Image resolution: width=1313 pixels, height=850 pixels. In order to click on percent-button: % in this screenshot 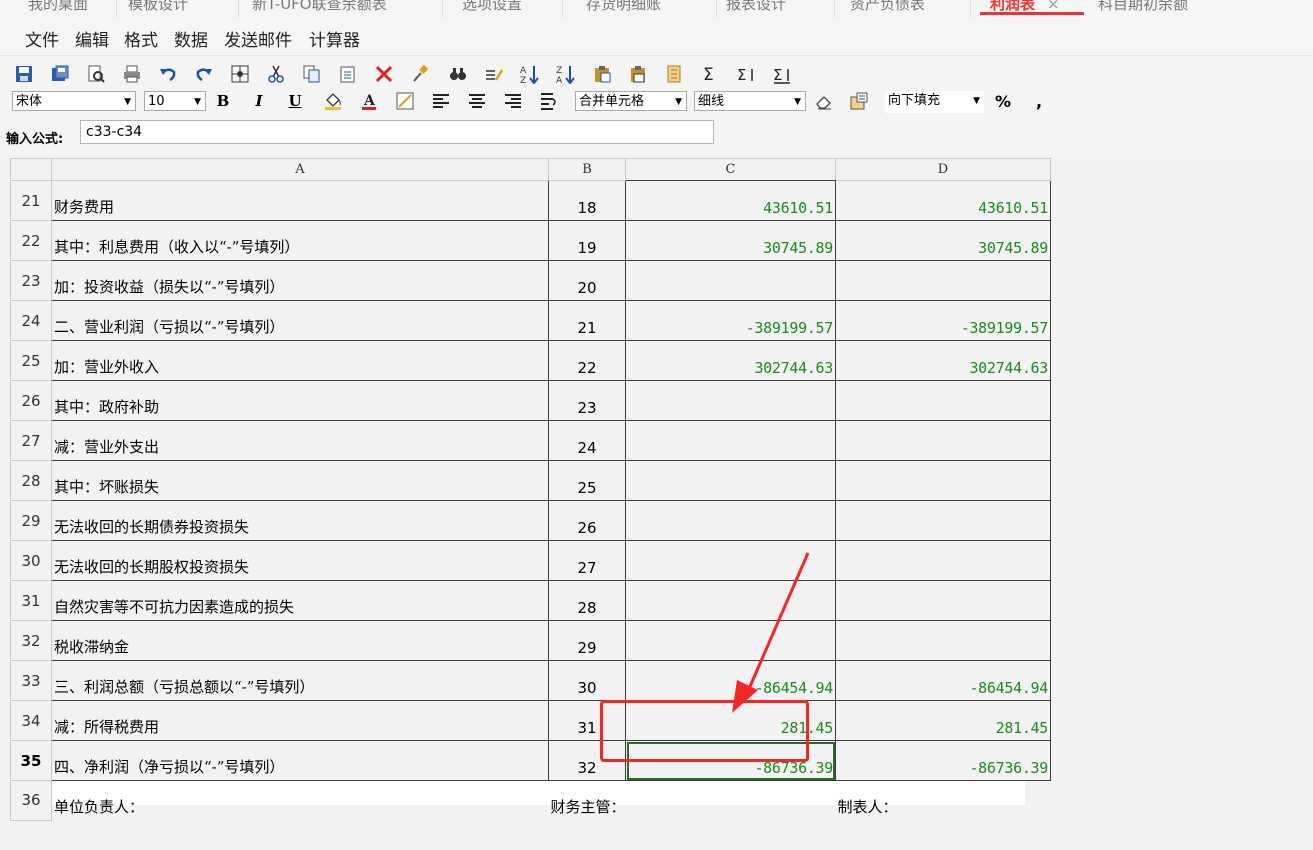, I will do `click(1003, 101)`.